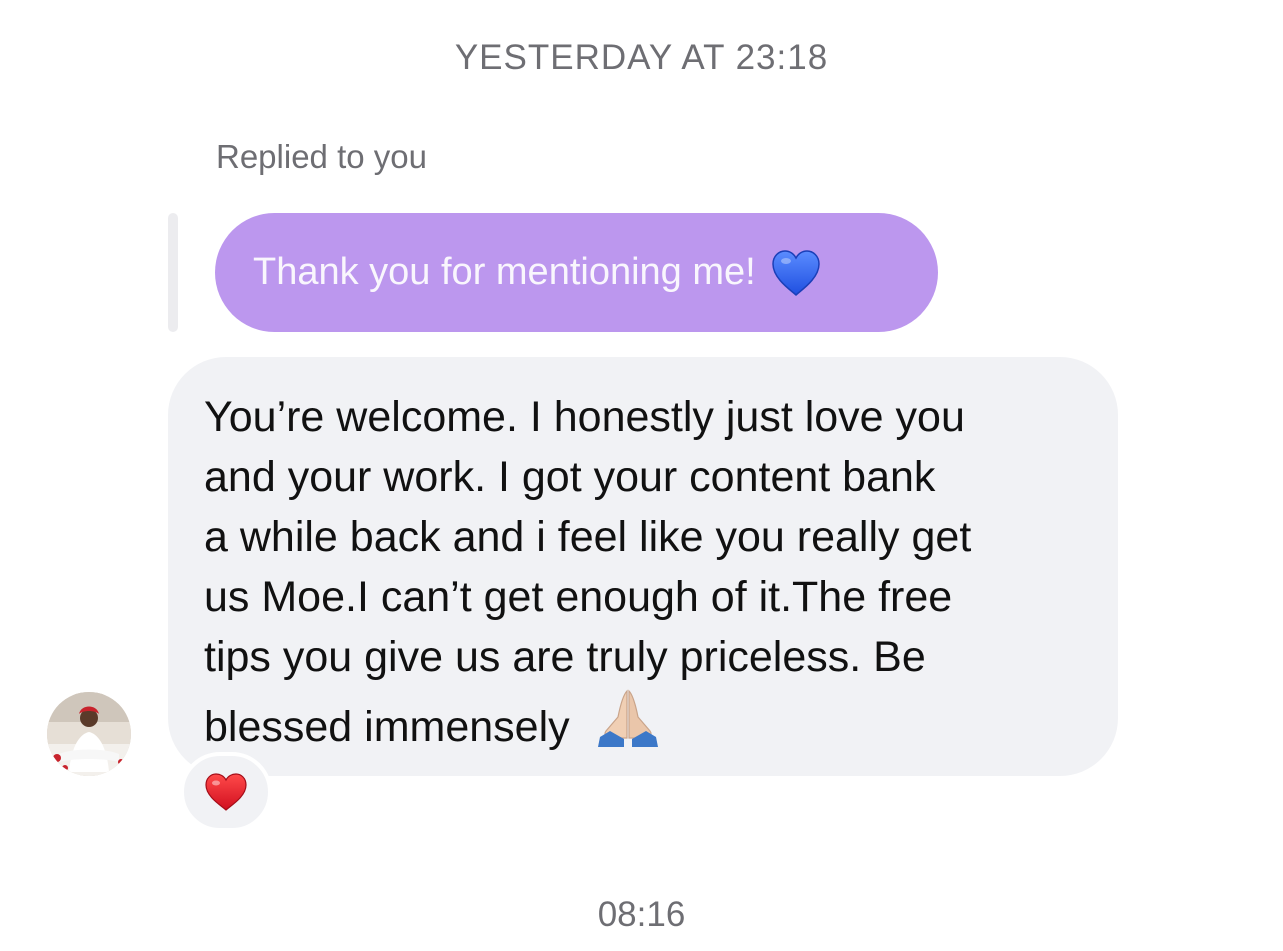 Image resolution: width=1283 pixels, height=951 pixels. I want to click on reaction-badge, so click(226, 792).